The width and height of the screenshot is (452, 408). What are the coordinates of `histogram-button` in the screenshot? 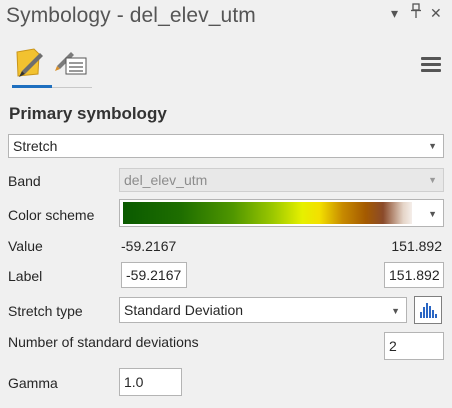 It's located at (428, 310).